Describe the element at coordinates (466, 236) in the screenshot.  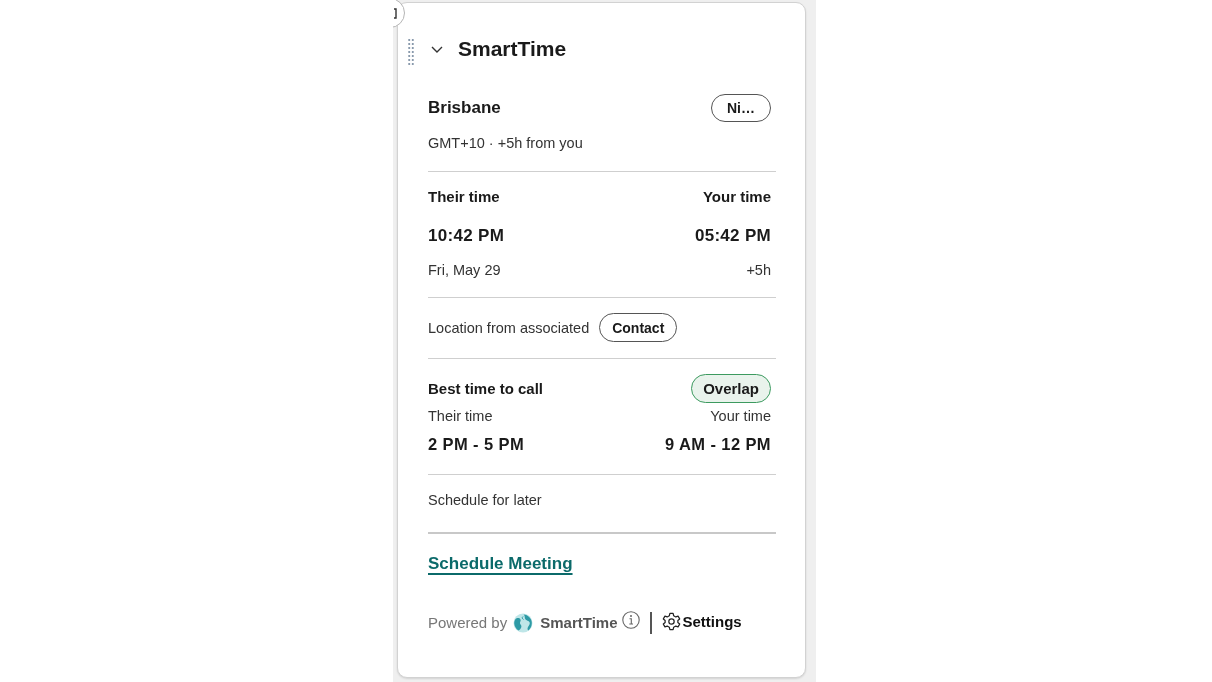
I see `their-time: 10:42 PM` at that location.